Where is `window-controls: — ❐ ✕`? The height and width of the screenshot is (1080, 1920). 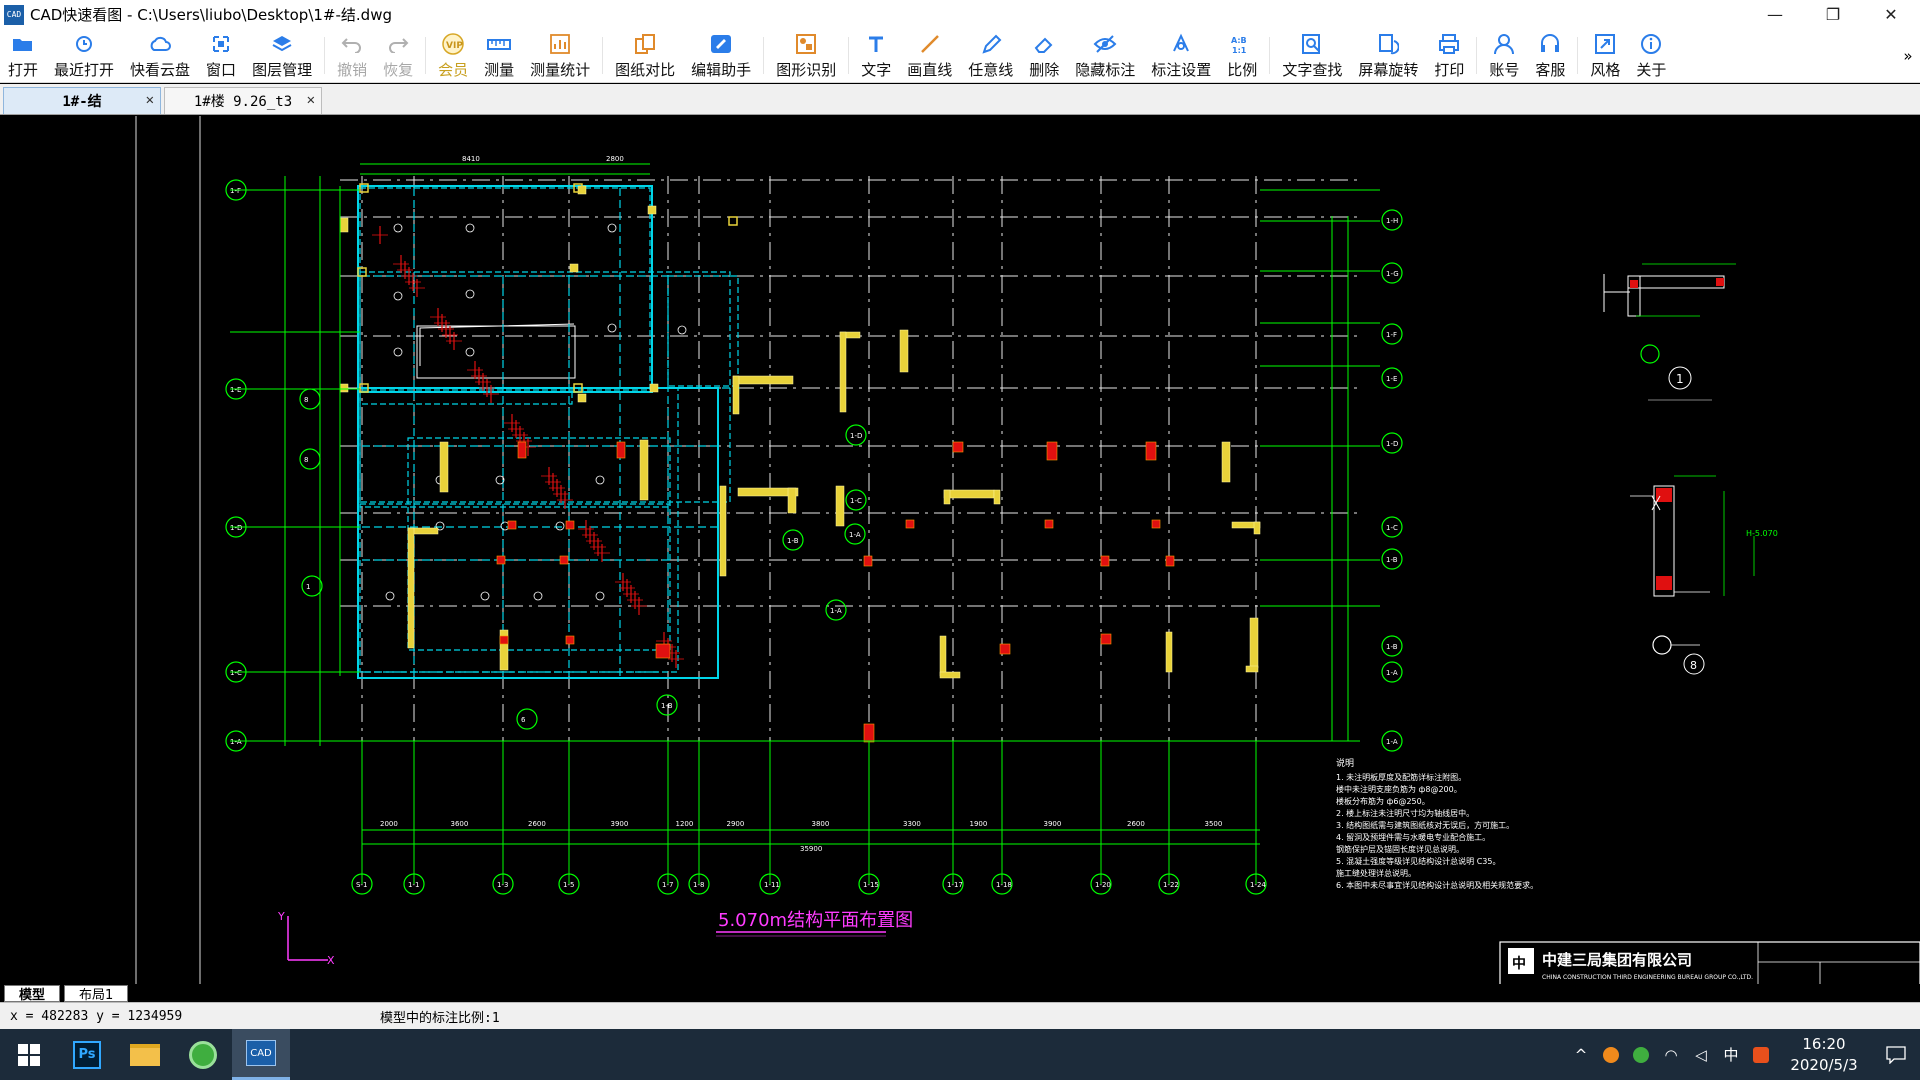
window-controls: — ❐ ✕ is located at coordinates (1833, 14).